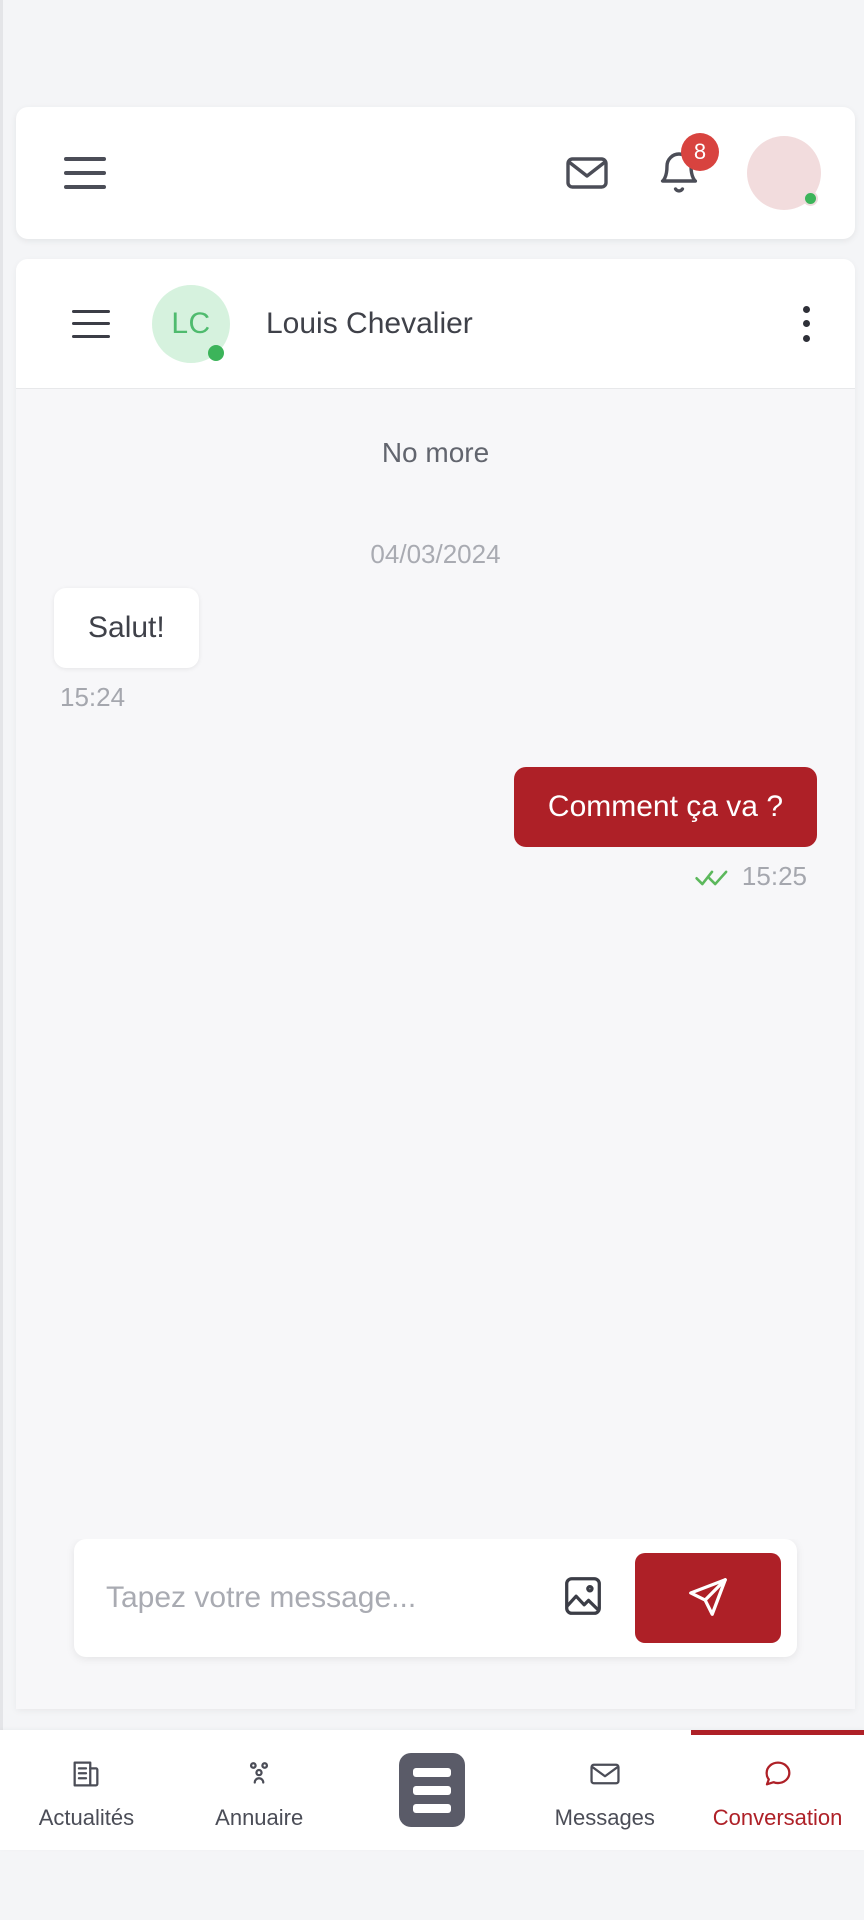 The image size is (864, 1920). I want to click on no-more-label: No more, so click(435, 452).